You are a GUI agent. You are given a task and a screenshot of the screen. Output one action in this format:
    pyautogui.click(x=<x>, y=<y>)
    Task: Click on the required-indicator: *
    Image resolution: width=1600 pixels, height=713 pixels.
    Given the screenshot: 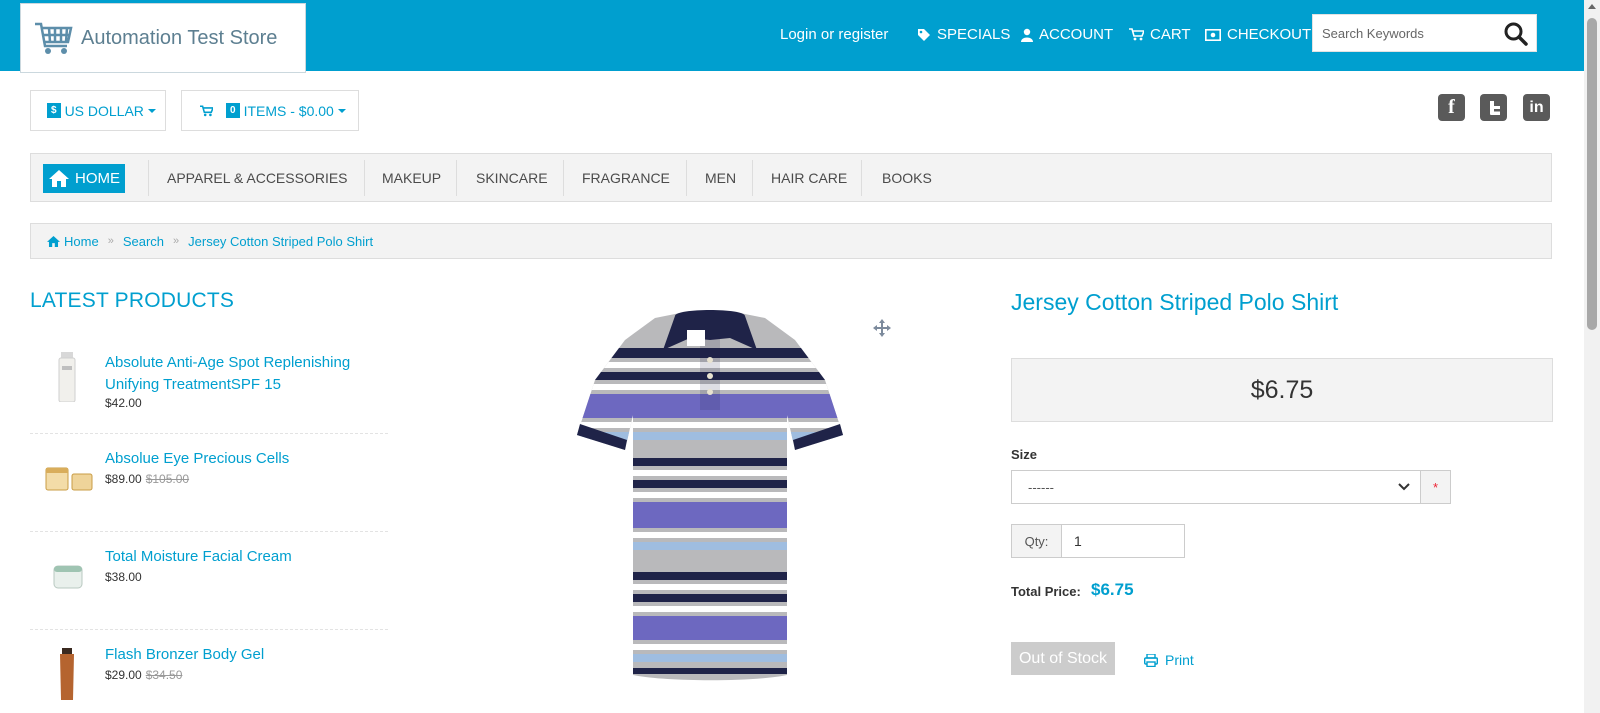 What is the action you would take?
    pyautogui.click(x=1436, y=487)
    